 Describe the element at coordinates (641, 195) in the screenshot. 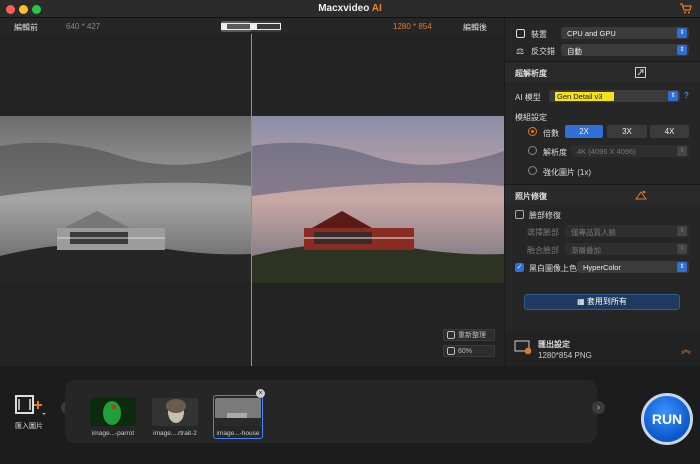

I see `repair-icon` at that location.